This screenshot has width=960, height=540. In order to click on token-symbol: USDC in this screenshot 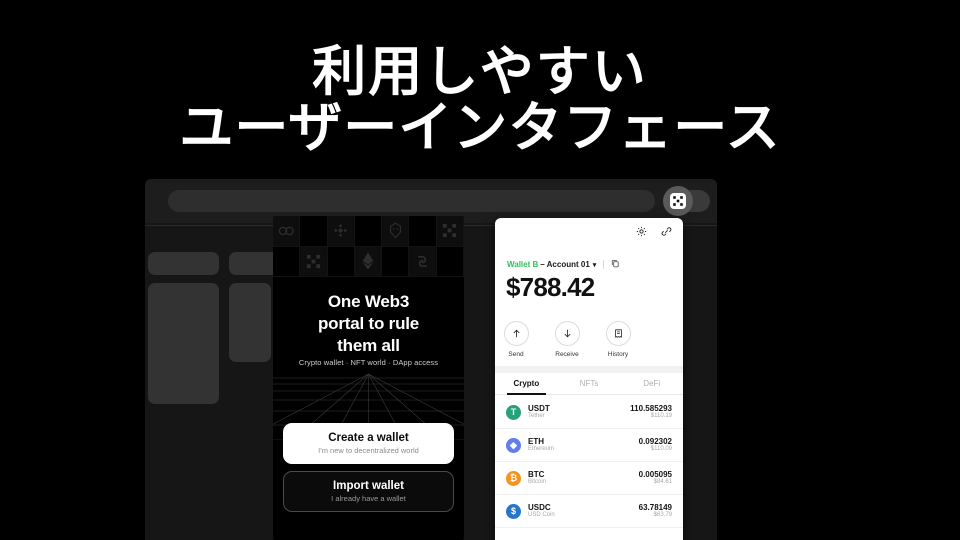, I will do `click(539, 507)`.